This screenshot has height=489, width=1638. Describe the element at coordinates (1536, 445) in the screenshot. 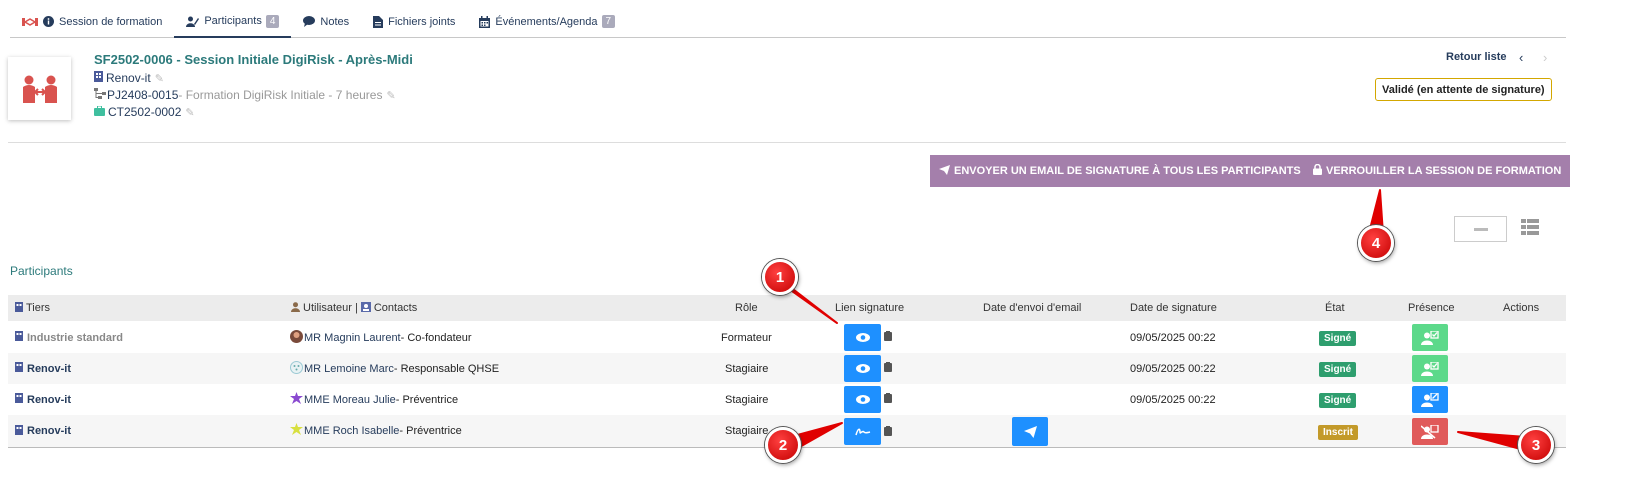

I see `callout-marker-3: 3` at that location.